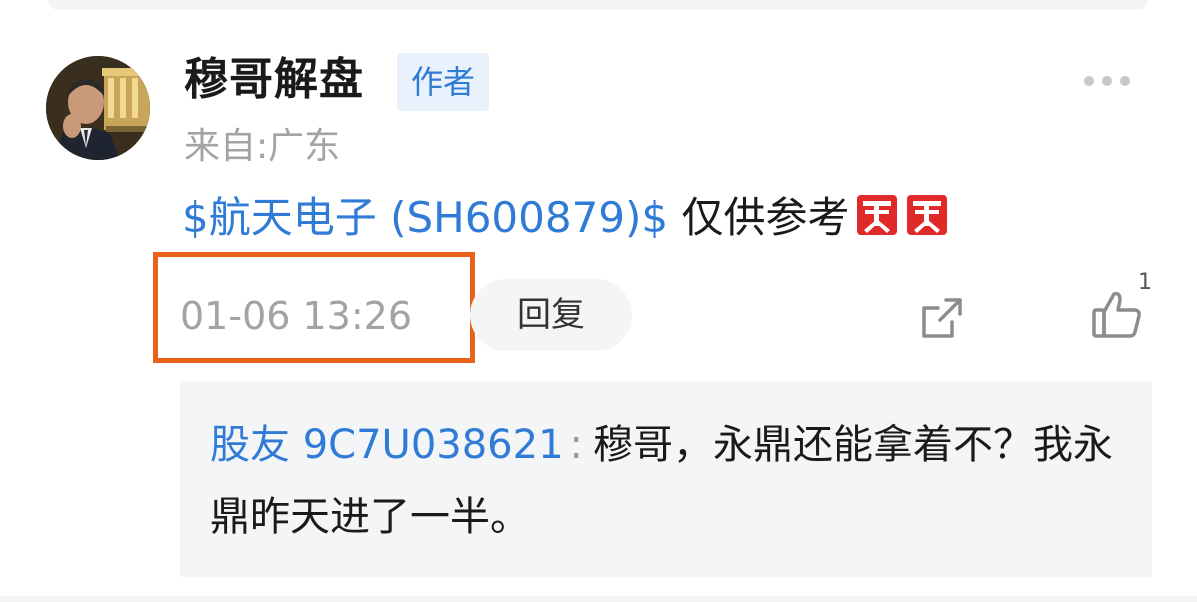 The height and width of the screenshot is (602, 1197). What do you see at coordinates (274, 80) in the screenshot?
I see `author-name: 穆哥解盘` at bounding box center [274, 80].